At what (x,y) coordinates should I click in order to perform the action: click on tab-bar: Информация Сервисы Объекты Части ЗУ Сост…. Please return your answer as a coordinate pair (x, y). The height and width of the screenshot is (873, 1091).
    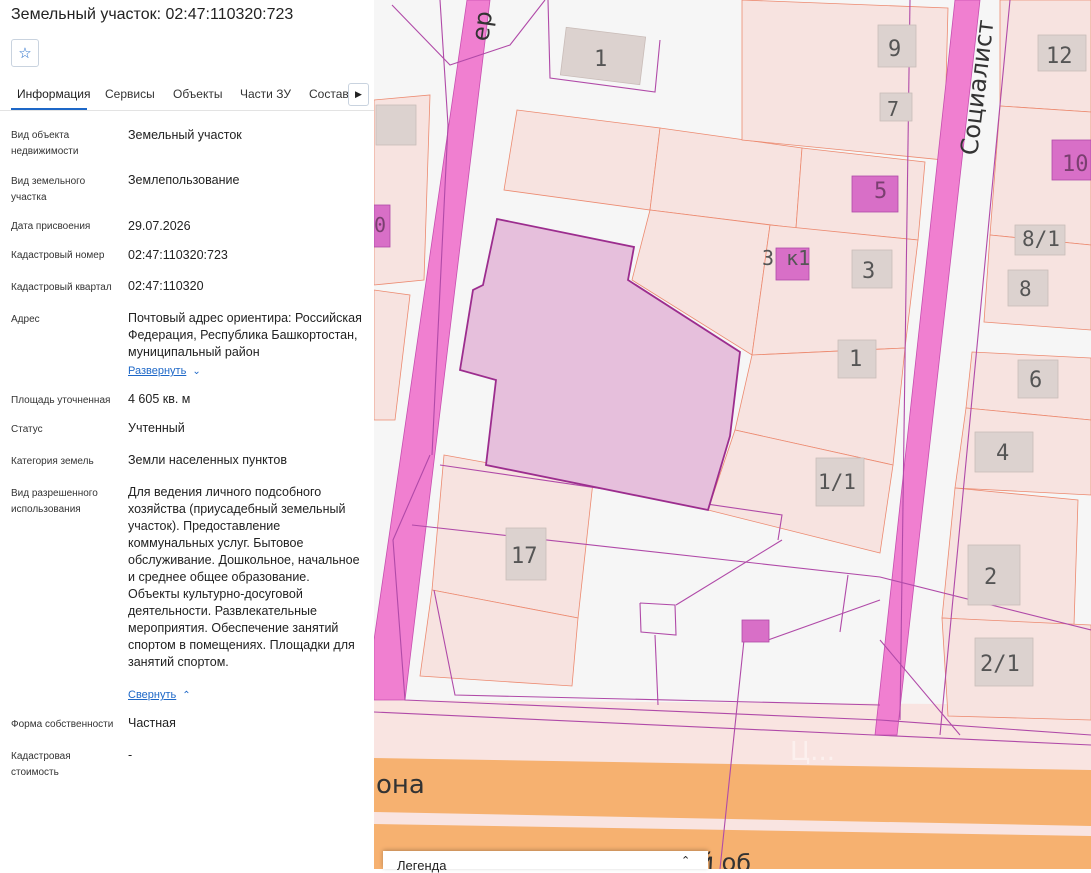
    Looking at the image, I should click on (187, 96).